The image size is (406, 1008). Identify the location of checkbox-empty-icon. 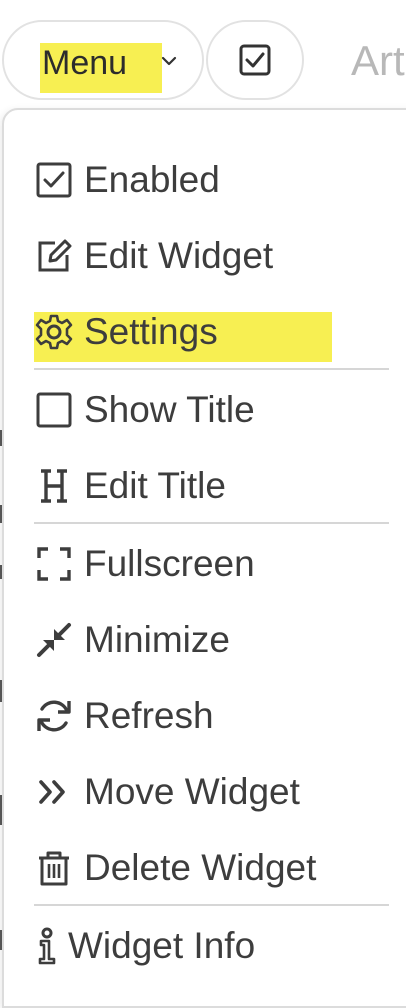
(54, 410).